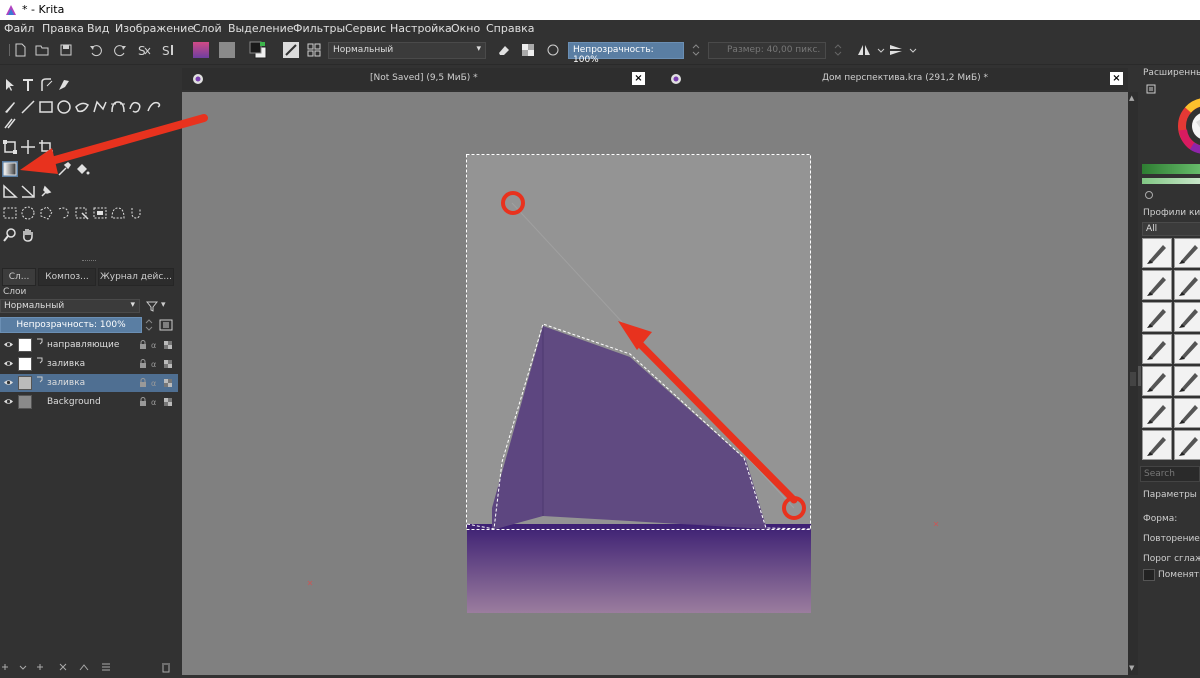  I want to click on canvas-vertical-scrollbar: ▲ ▼, so click(1133, 383).